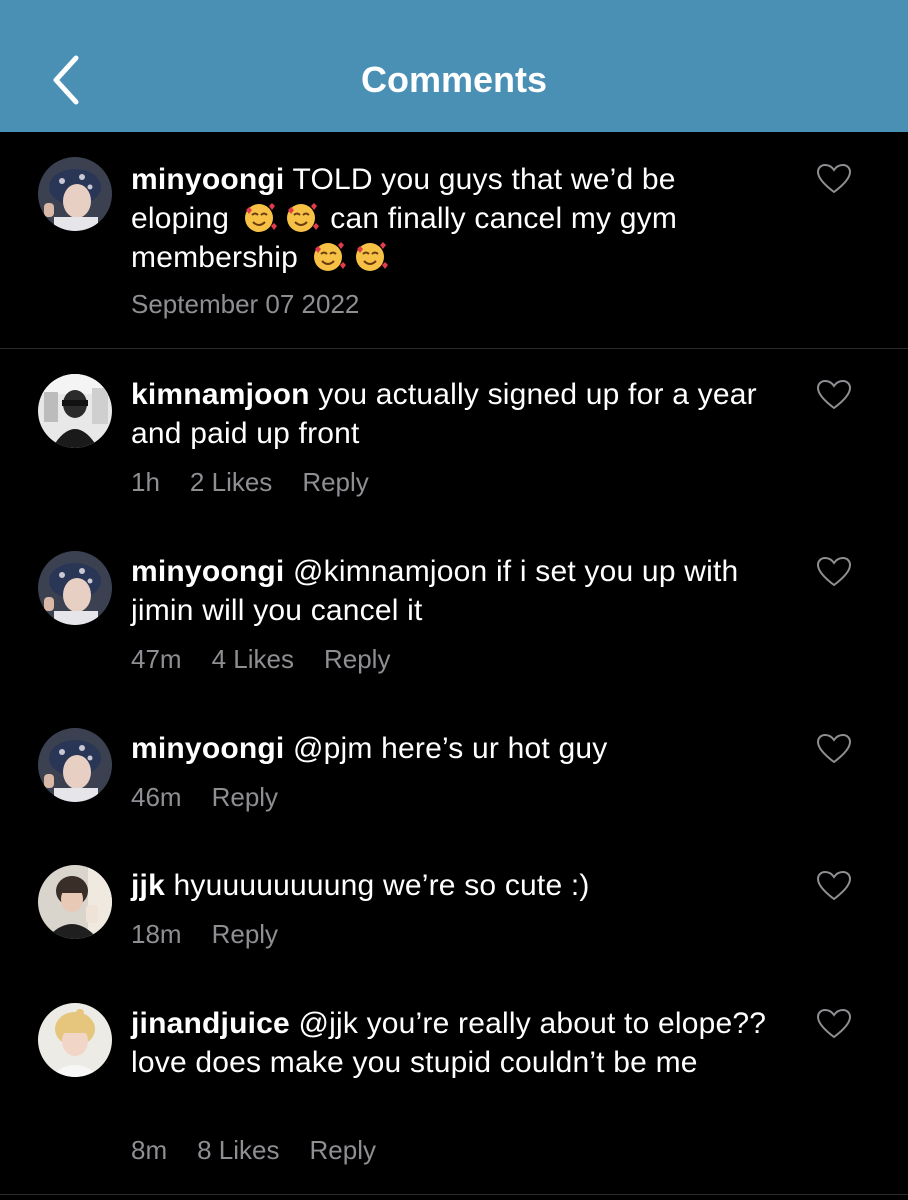  Describe the element at coordinates (245, 304) in the screenshot. I see `caption-date: September 07 2022` at that location.